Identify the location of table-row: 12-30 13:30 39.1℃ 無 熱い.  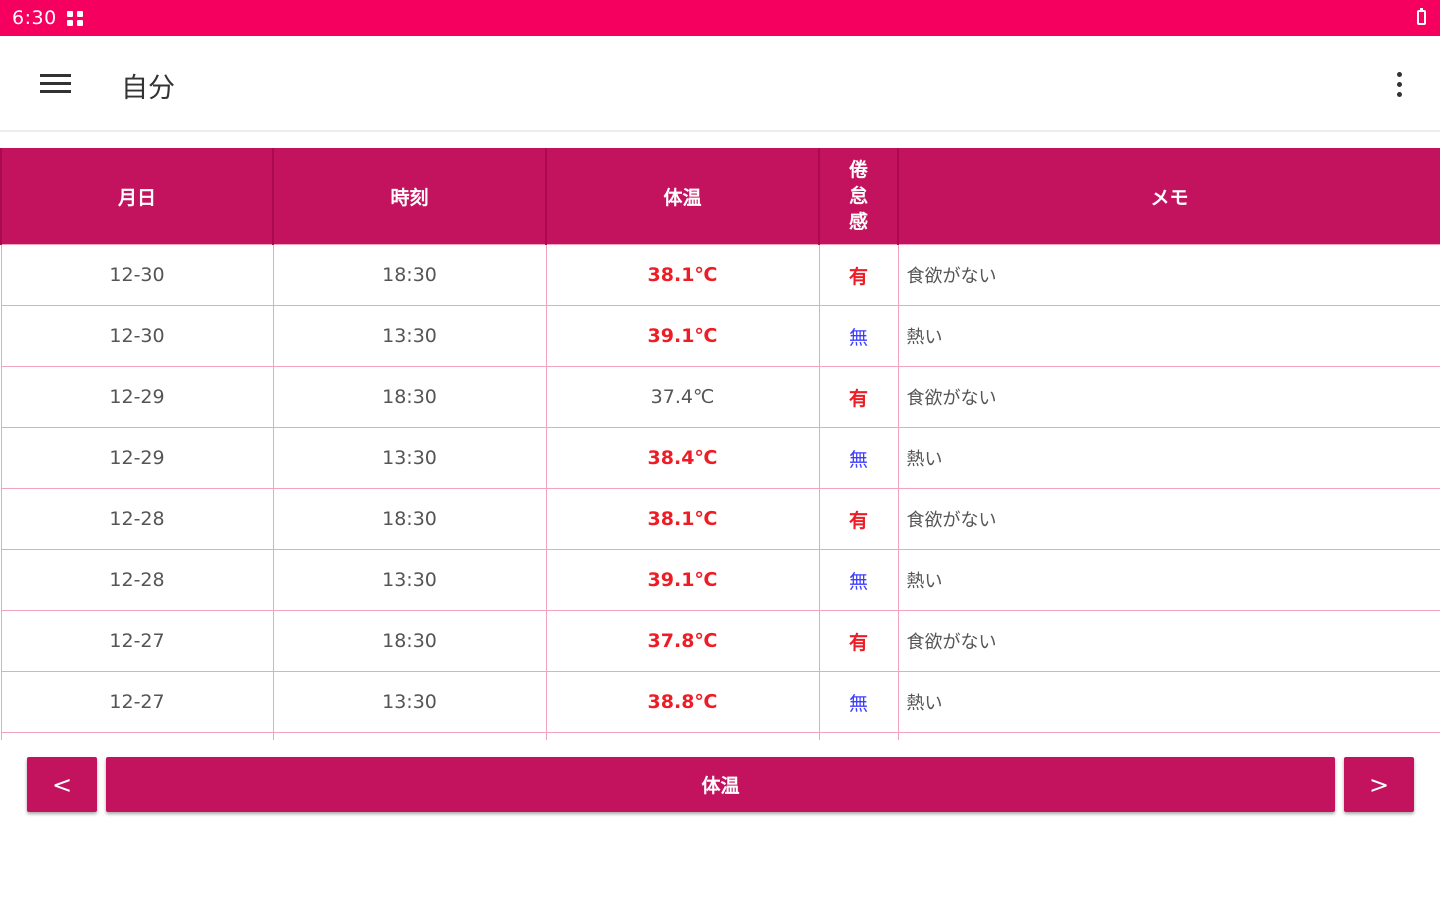
(720, 336).